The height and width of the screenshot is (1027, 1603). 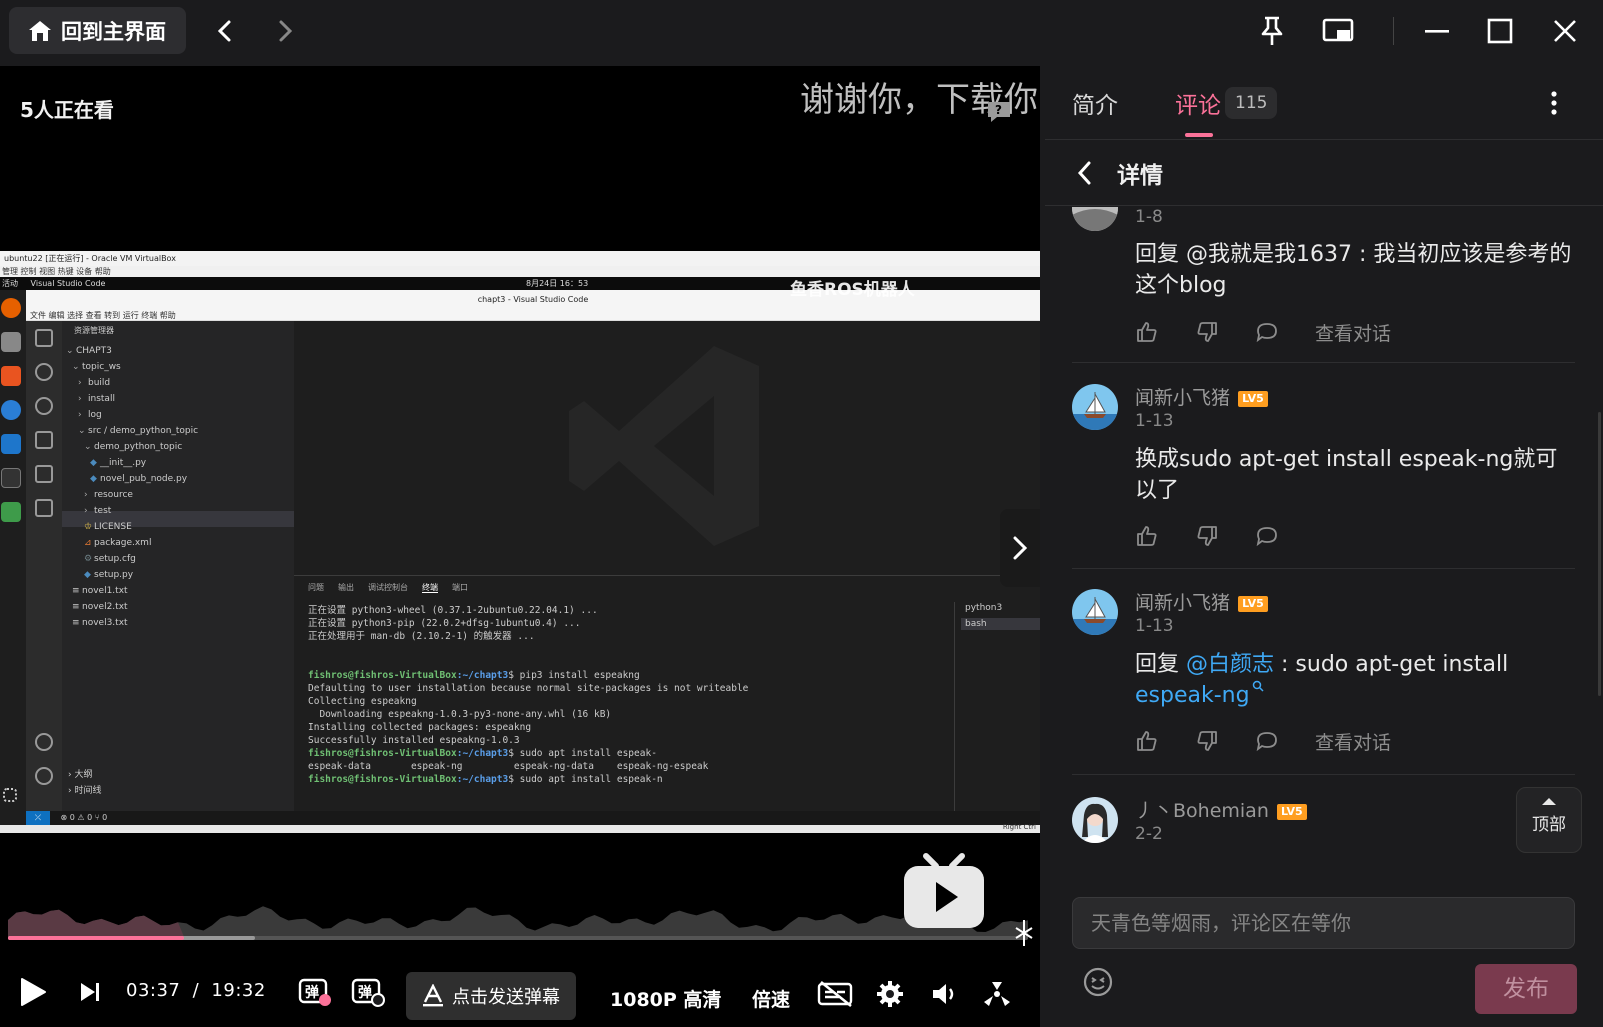 What do you see at coordinates (1019, 827) in the screenshot?
I see `vm-host-key: Right Ctrl` at bounding box center [1019, 827].